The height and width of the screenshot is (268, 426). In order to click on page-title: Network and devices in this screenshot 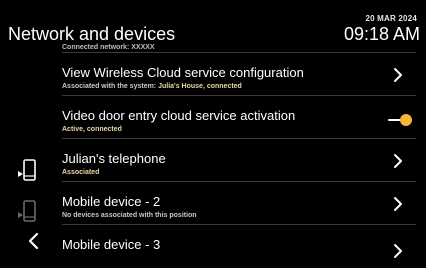, I will do `click(92, 34)`.